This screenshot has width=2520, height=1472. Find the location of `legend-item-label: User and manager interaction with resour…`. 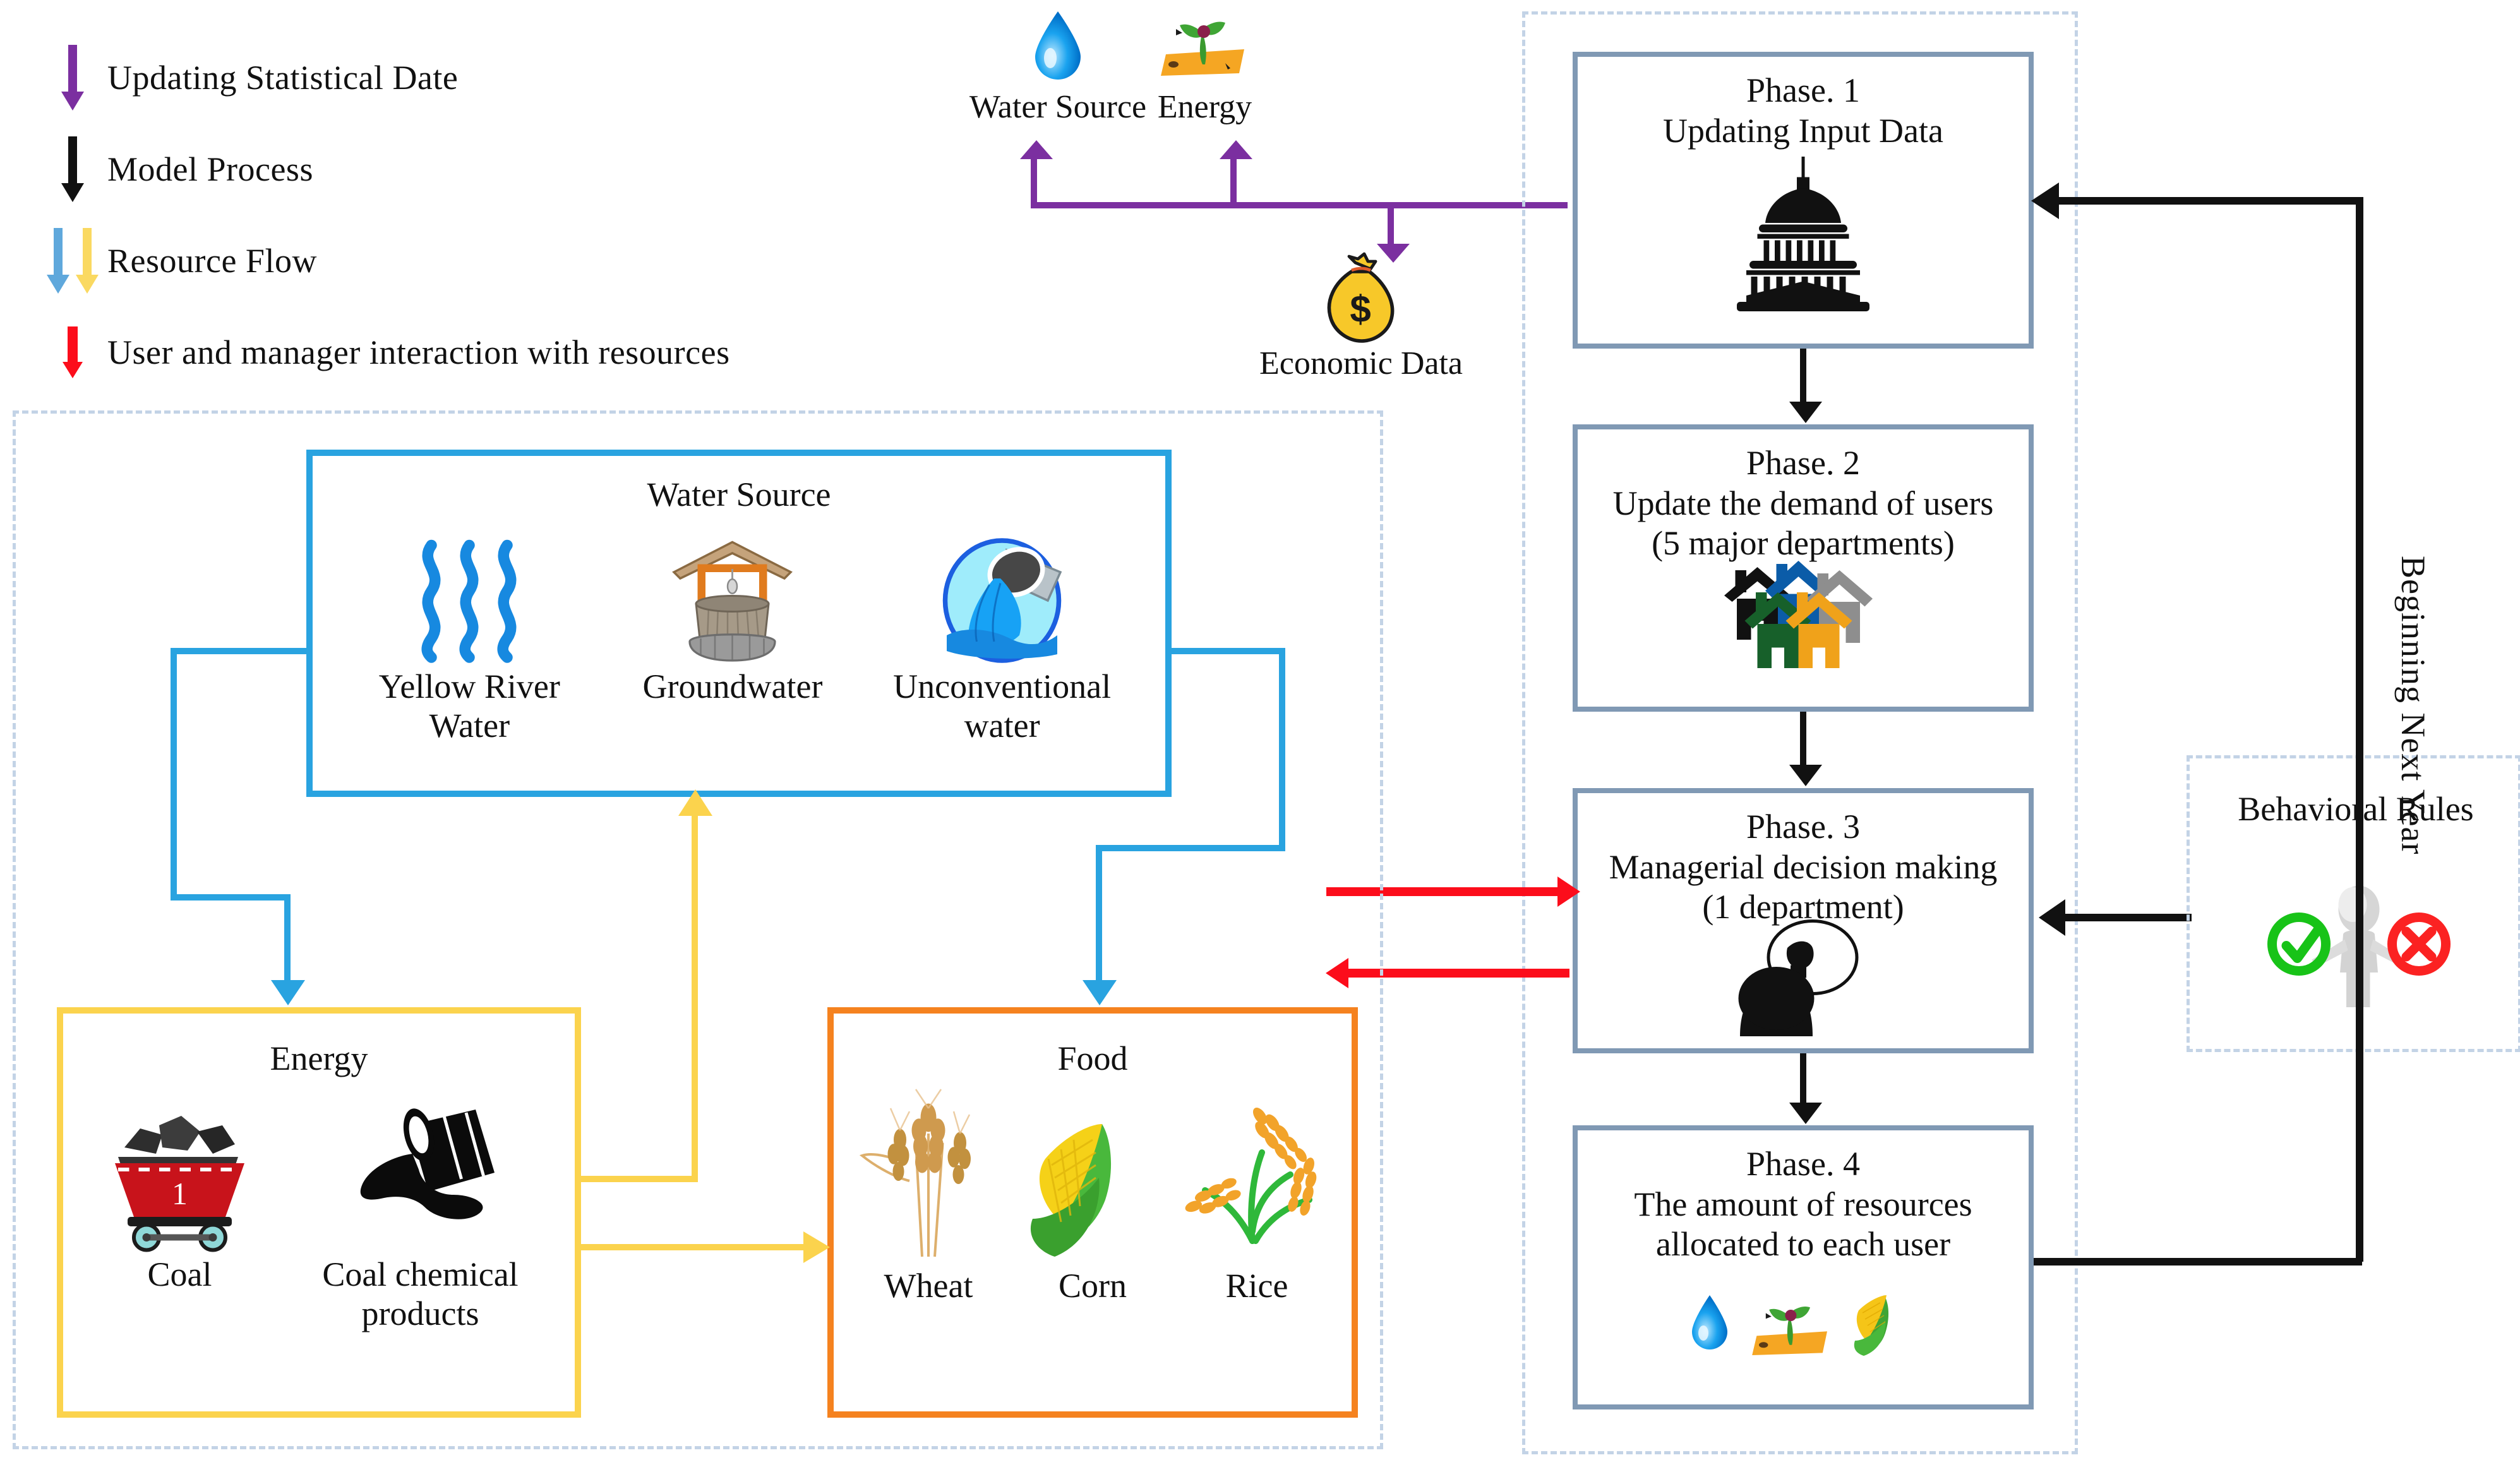

legend-item-label: User and manager interaction with resour… is located at coordinates (418, 352).